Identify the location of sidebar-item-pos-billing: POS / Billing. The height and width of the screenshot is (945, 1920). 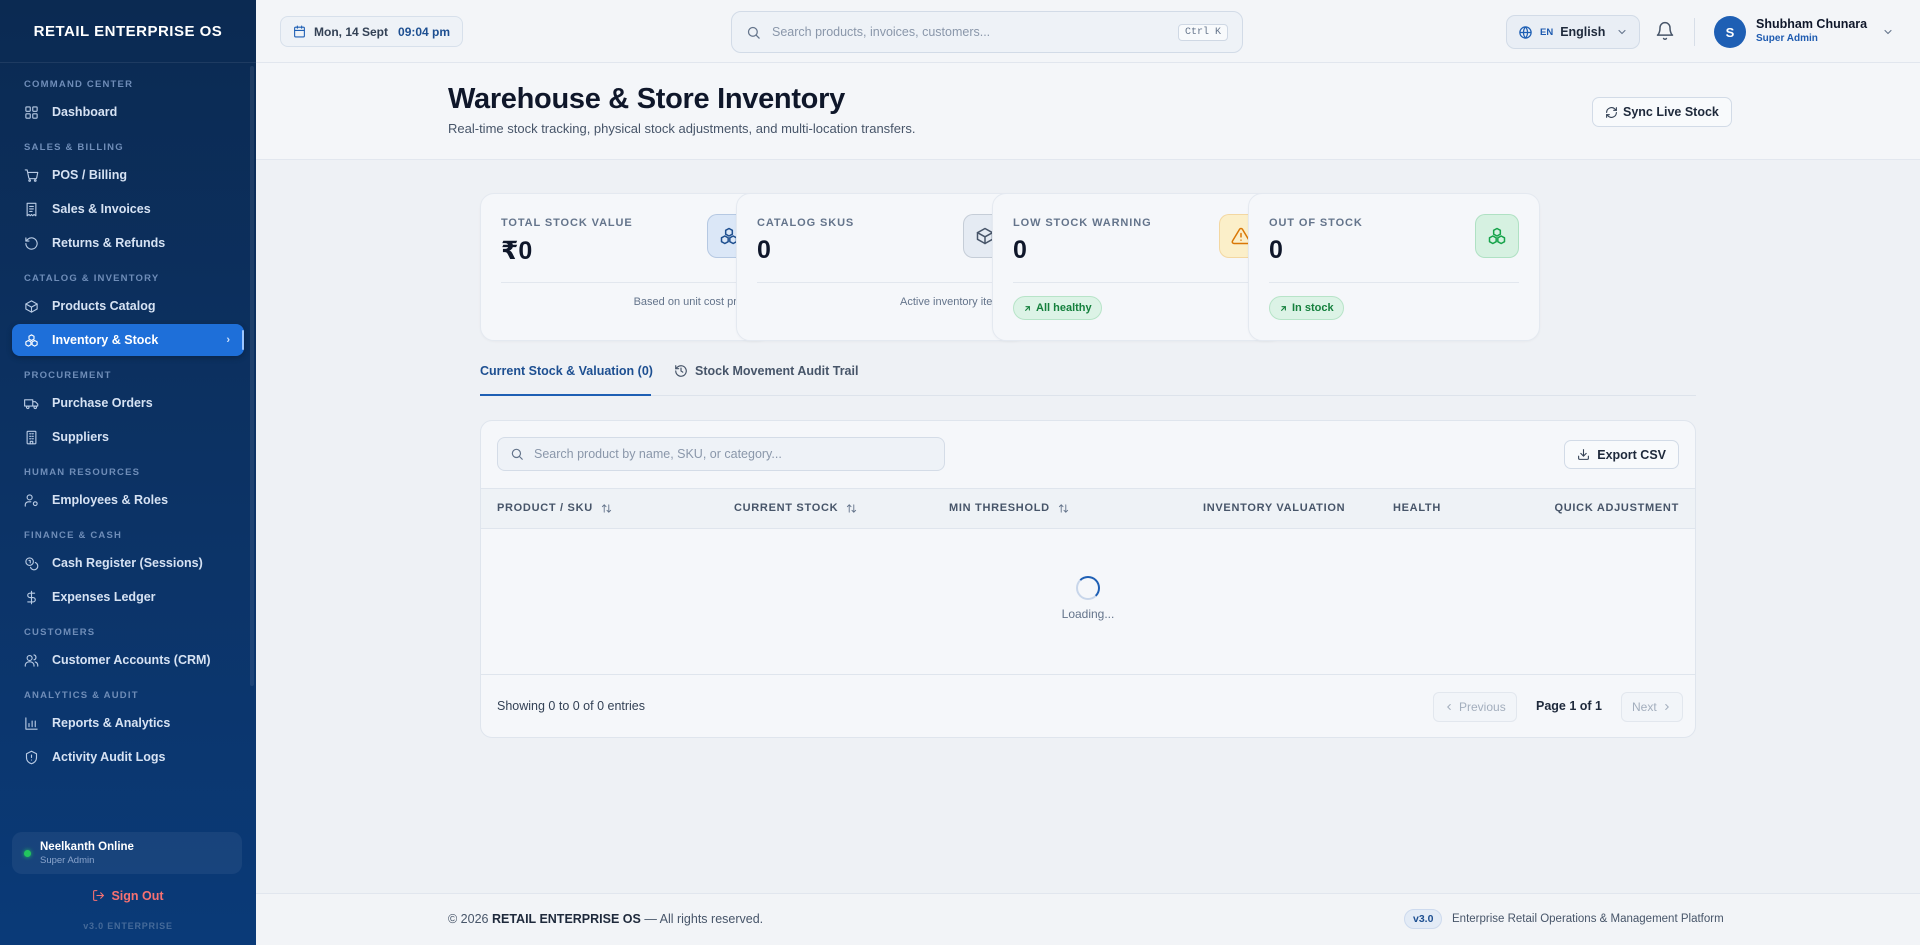
(128, 175).